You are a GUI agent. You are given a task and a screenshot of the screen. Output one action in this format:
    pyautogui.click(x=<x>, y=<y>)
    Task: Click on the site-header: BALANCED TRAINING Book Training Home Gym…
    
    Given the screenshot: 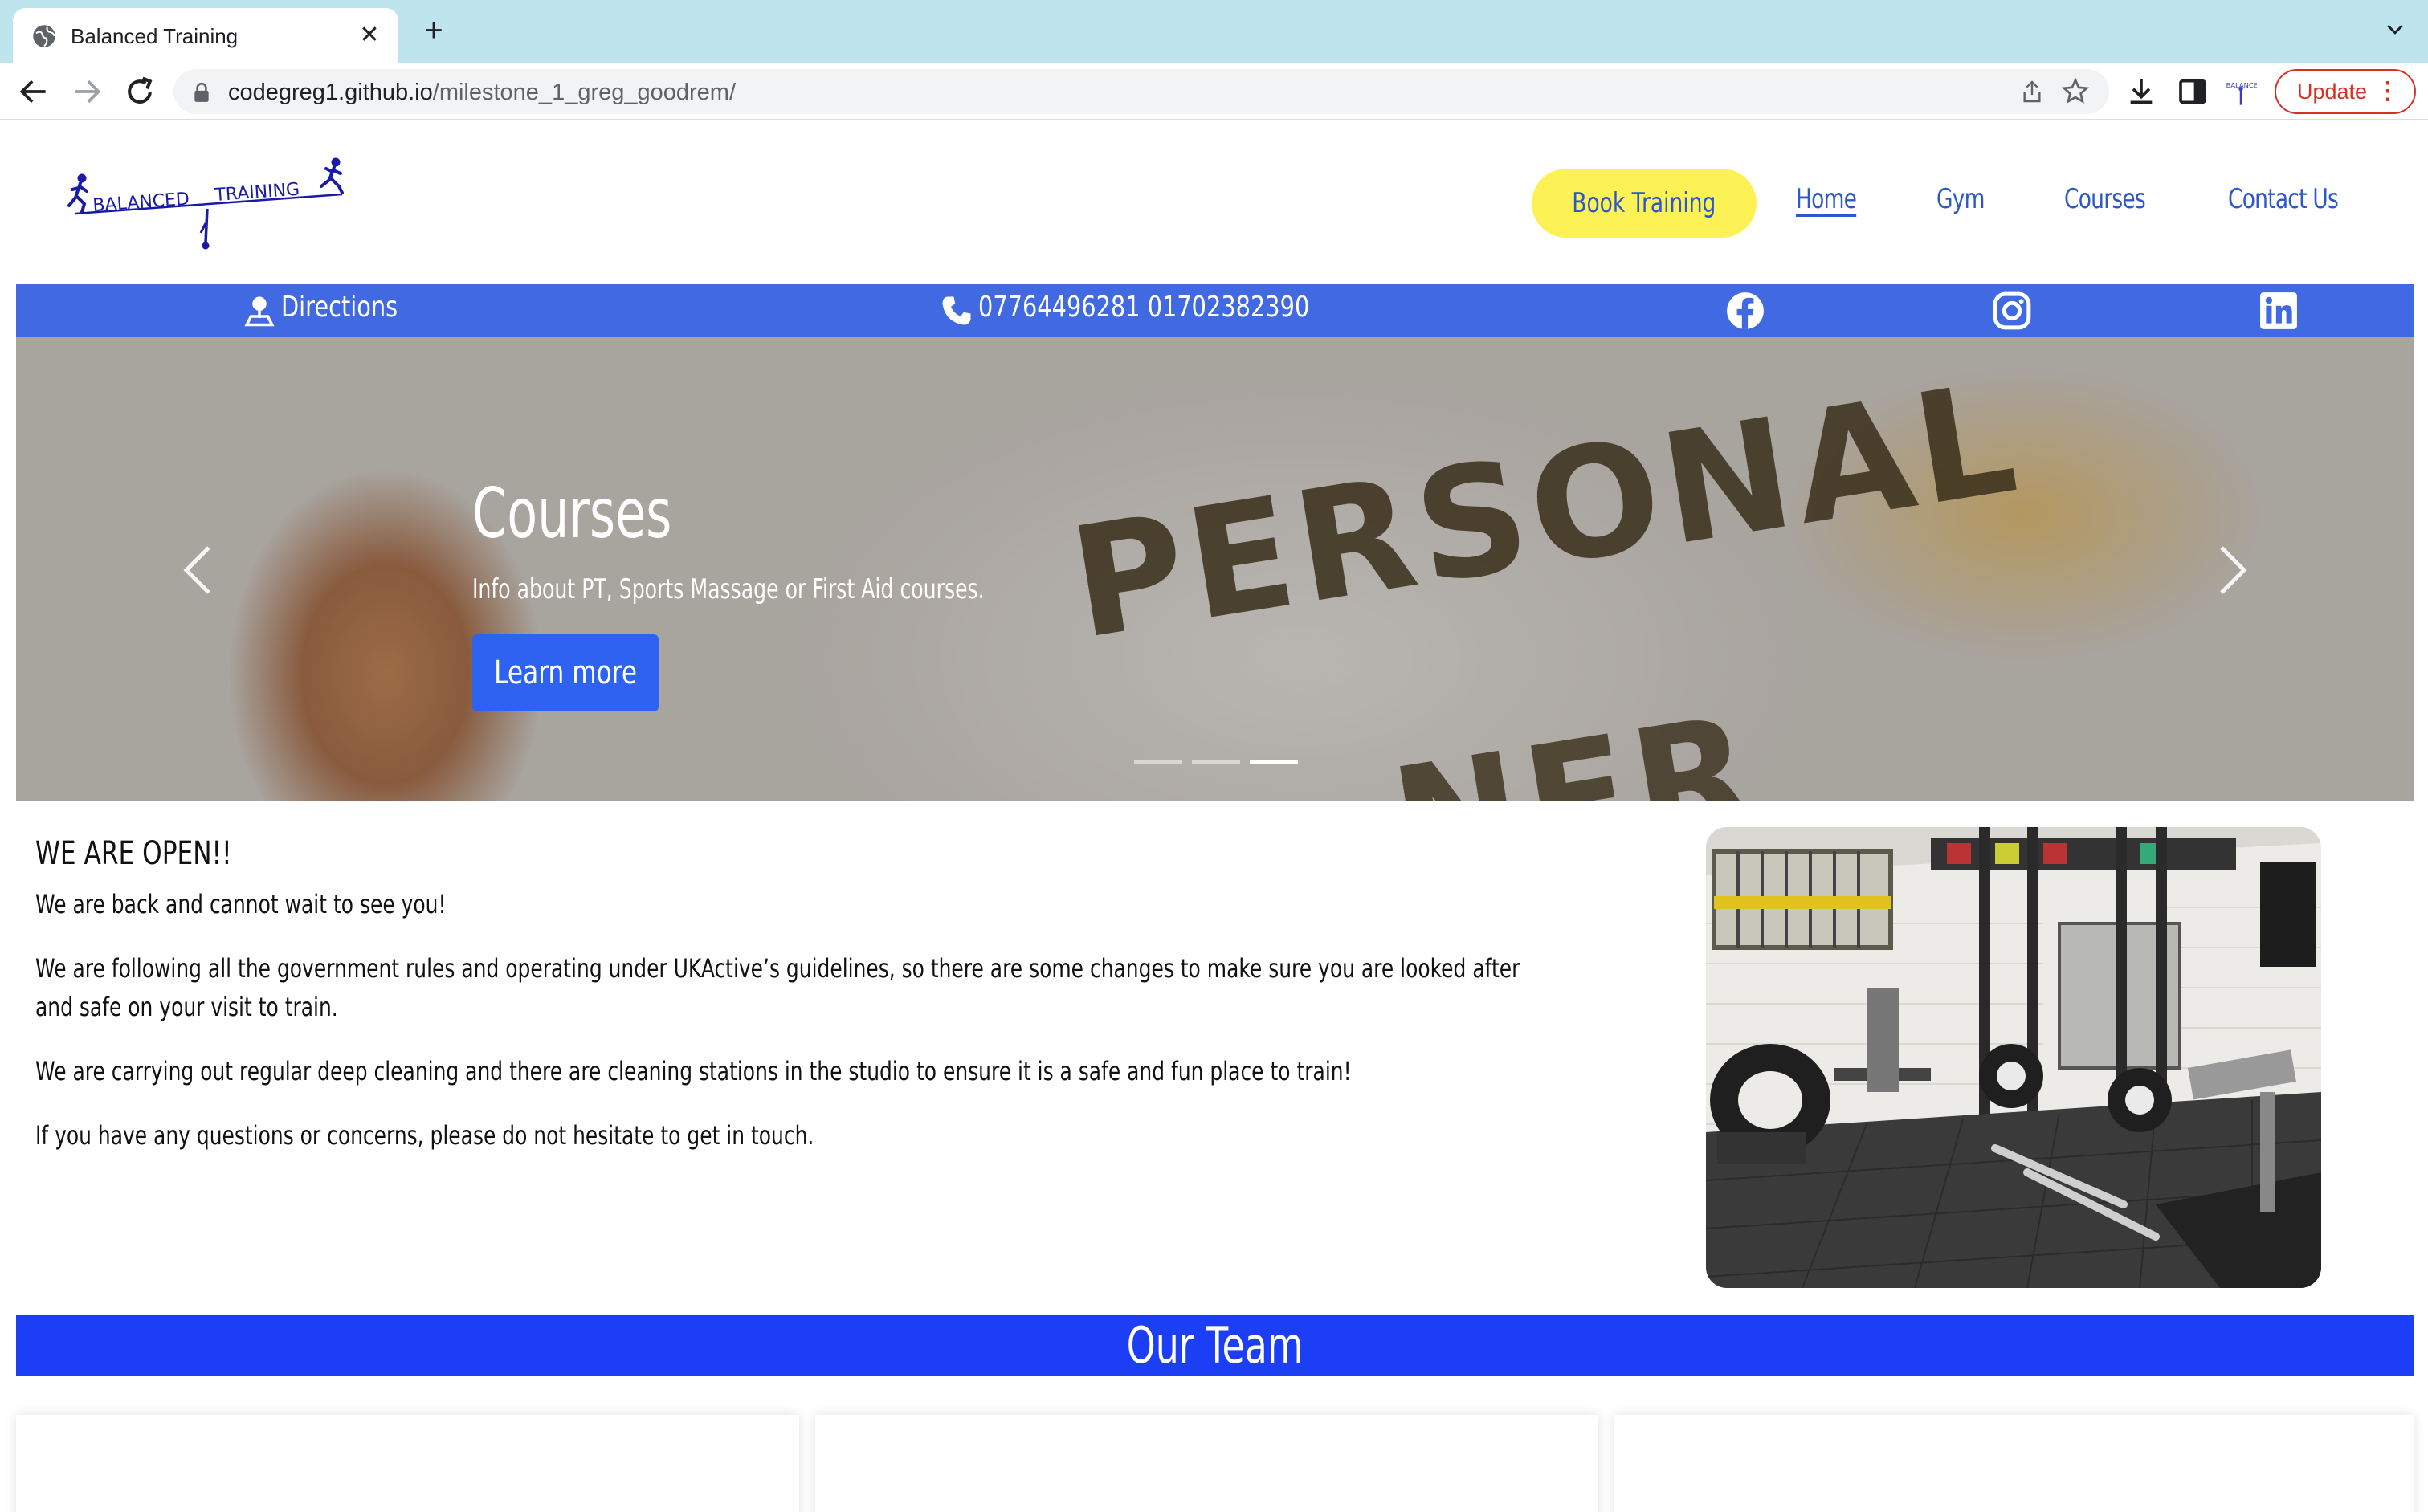 What is the action you would take?
    pyautogui.click(x=1214, y=202)
    